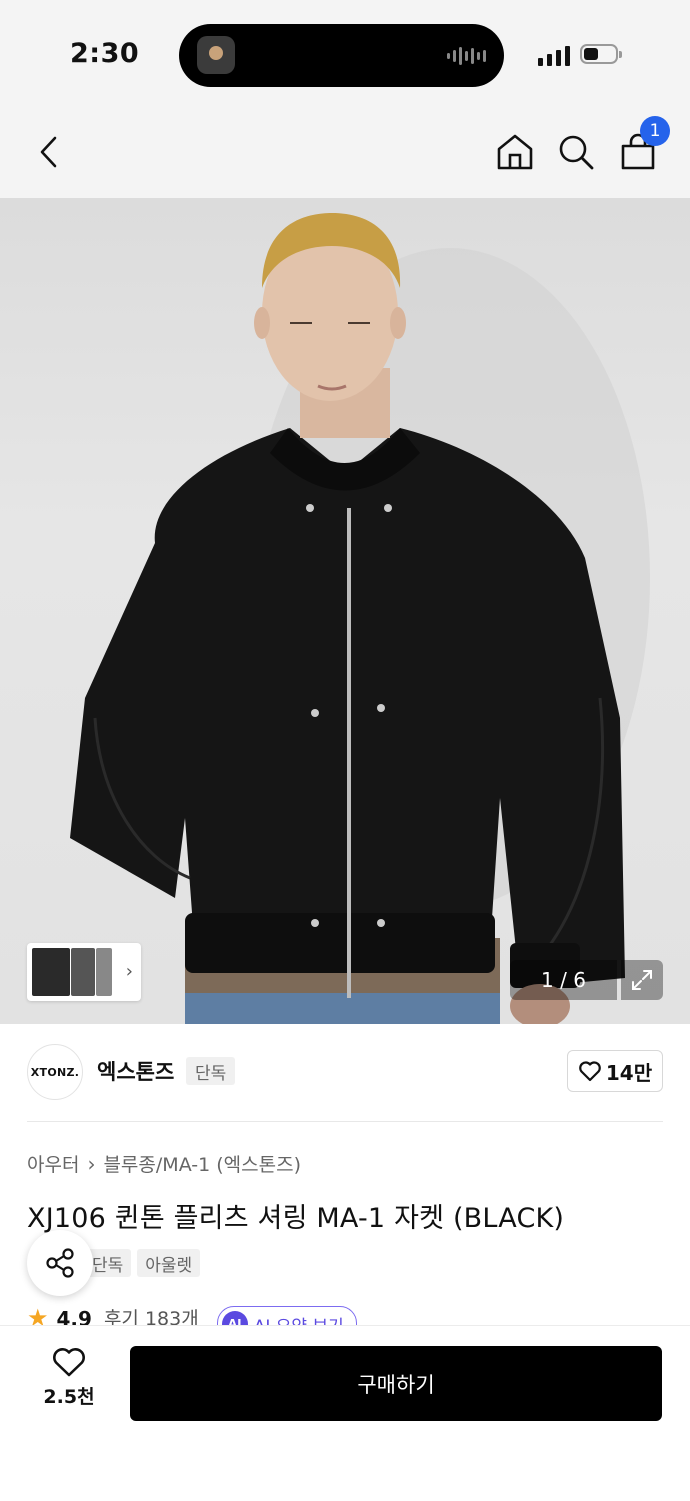 The width and height of the screenshot is (690, 1501). Describe the element at coordinates (466, 56) in the screenshot. I see `audio-wave-icon` at that location.